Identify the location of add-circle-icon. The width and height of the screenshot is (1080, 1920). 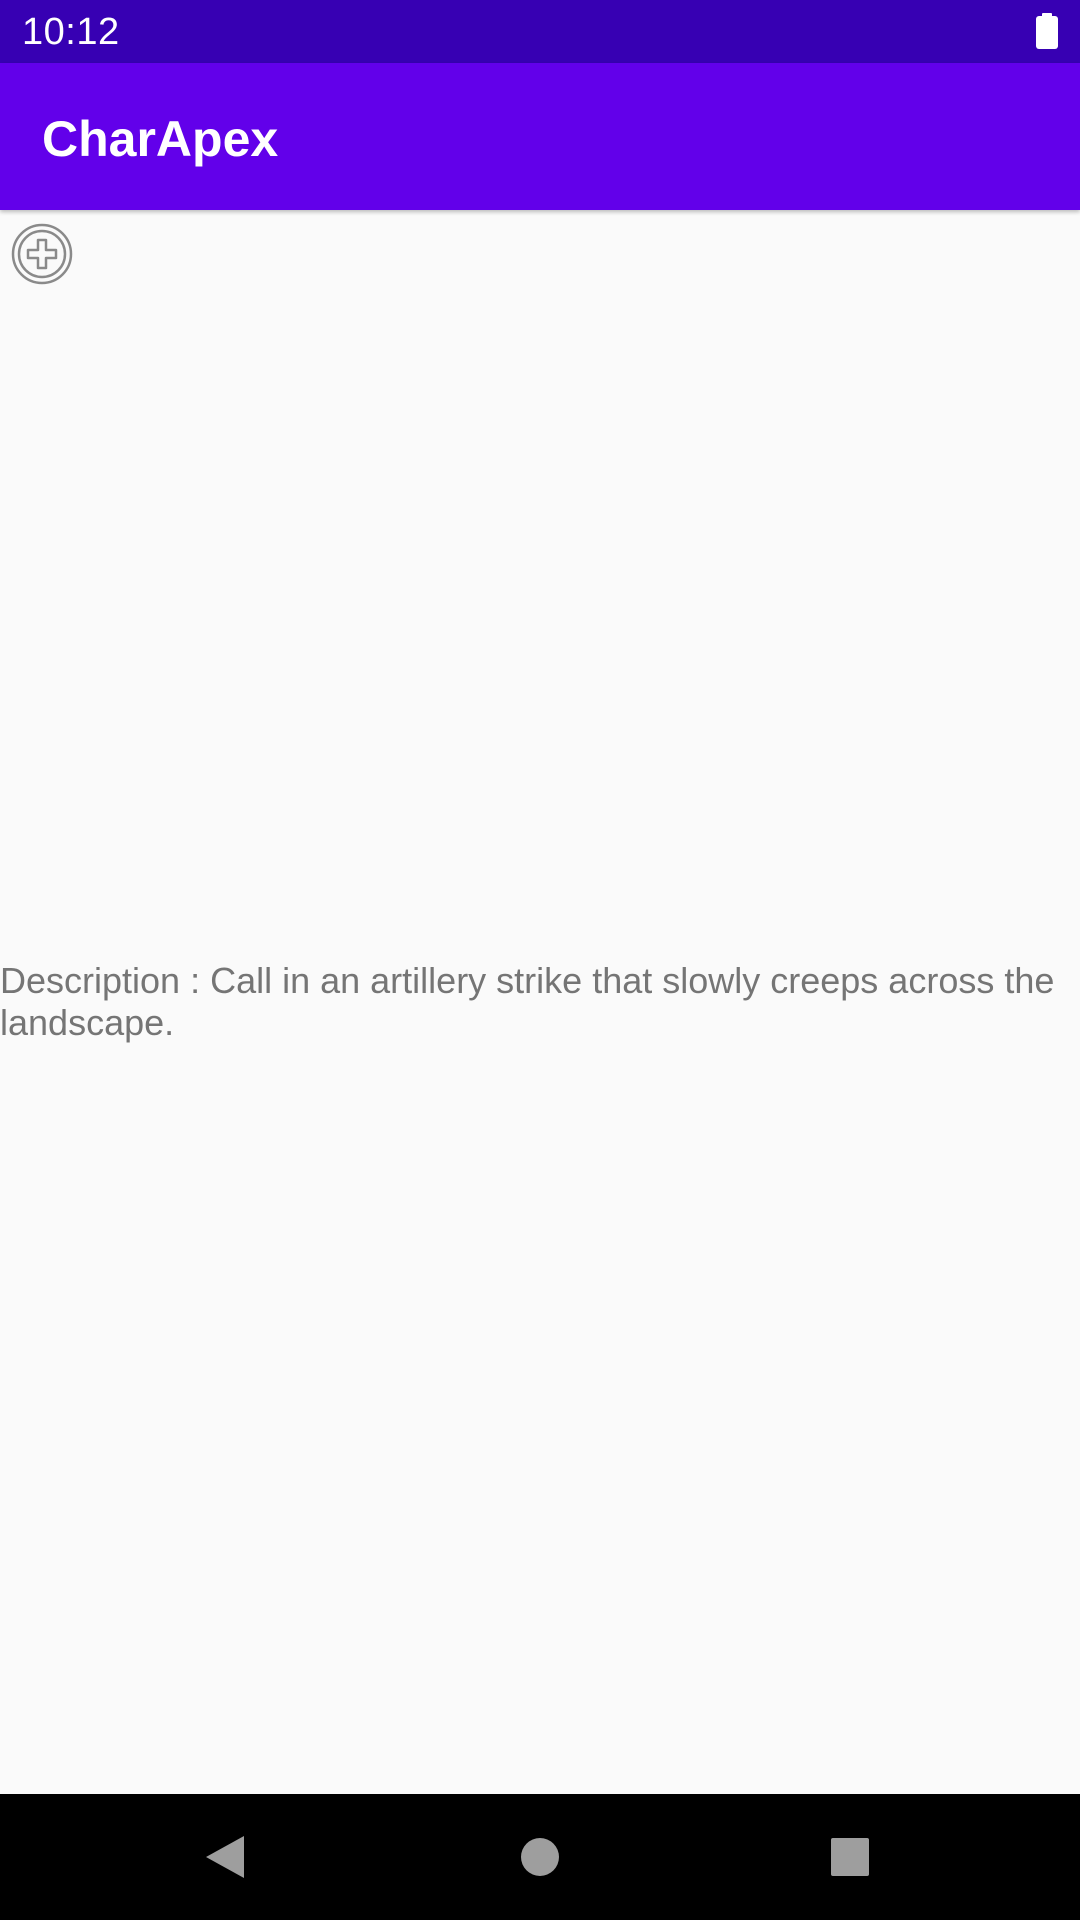
(42, 254).